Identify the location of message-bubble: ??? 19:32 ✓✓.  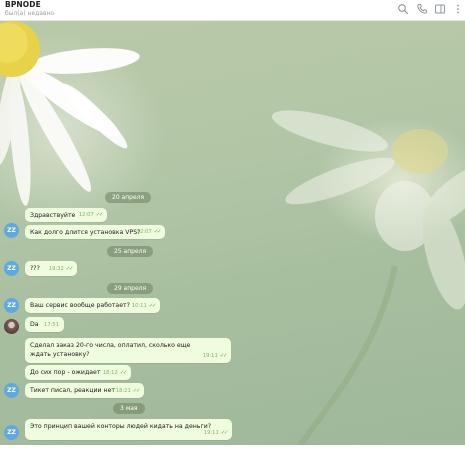
(51, 268).